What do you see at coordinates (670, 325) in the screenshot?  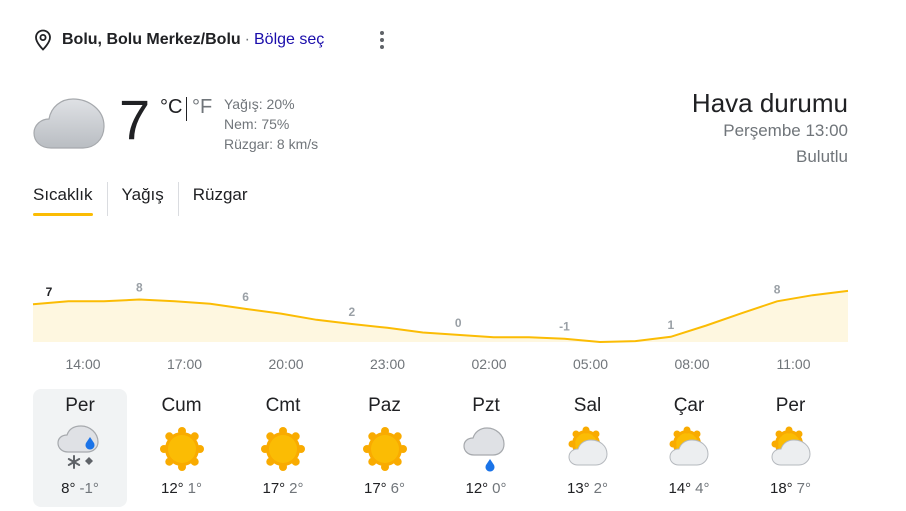 I see `temperature-data-label: 1` at bounding box center [670, 325].